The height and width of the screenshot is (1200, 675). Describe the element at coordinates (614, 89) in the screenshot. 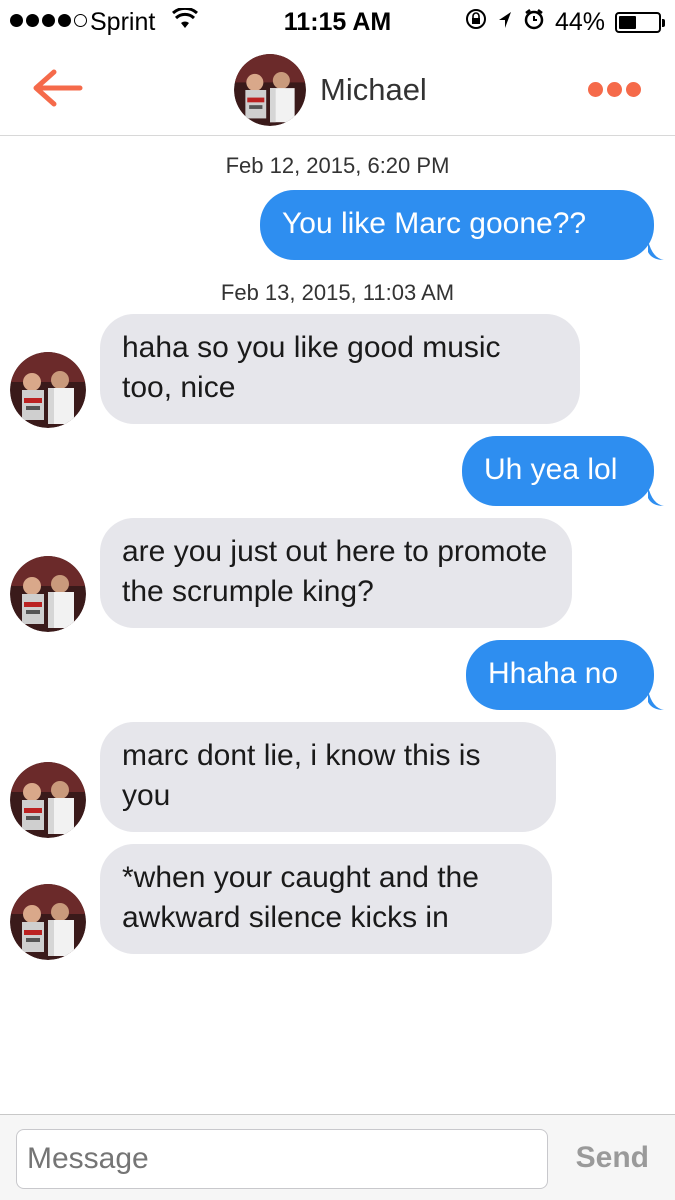

I see `more-options-button` at that location.